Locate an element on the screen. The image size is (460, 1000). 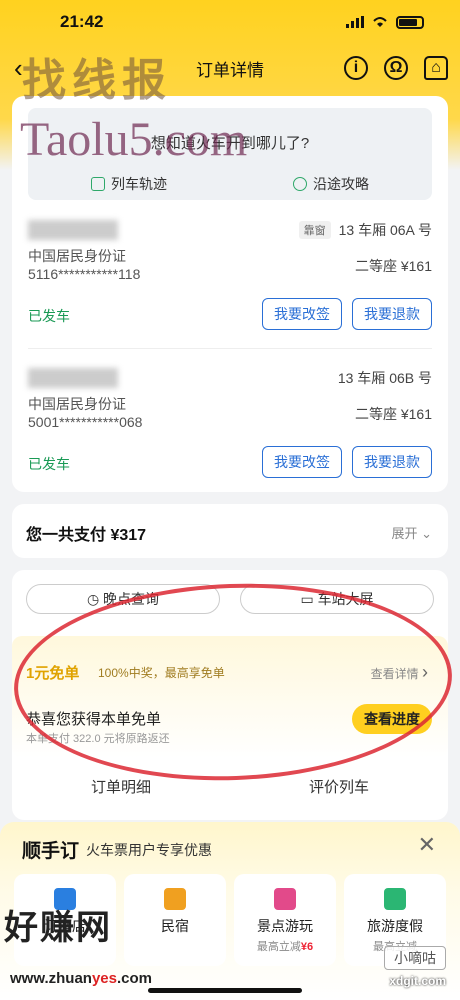
service-homestay: 民宿 is located at coordinates (175, 920).